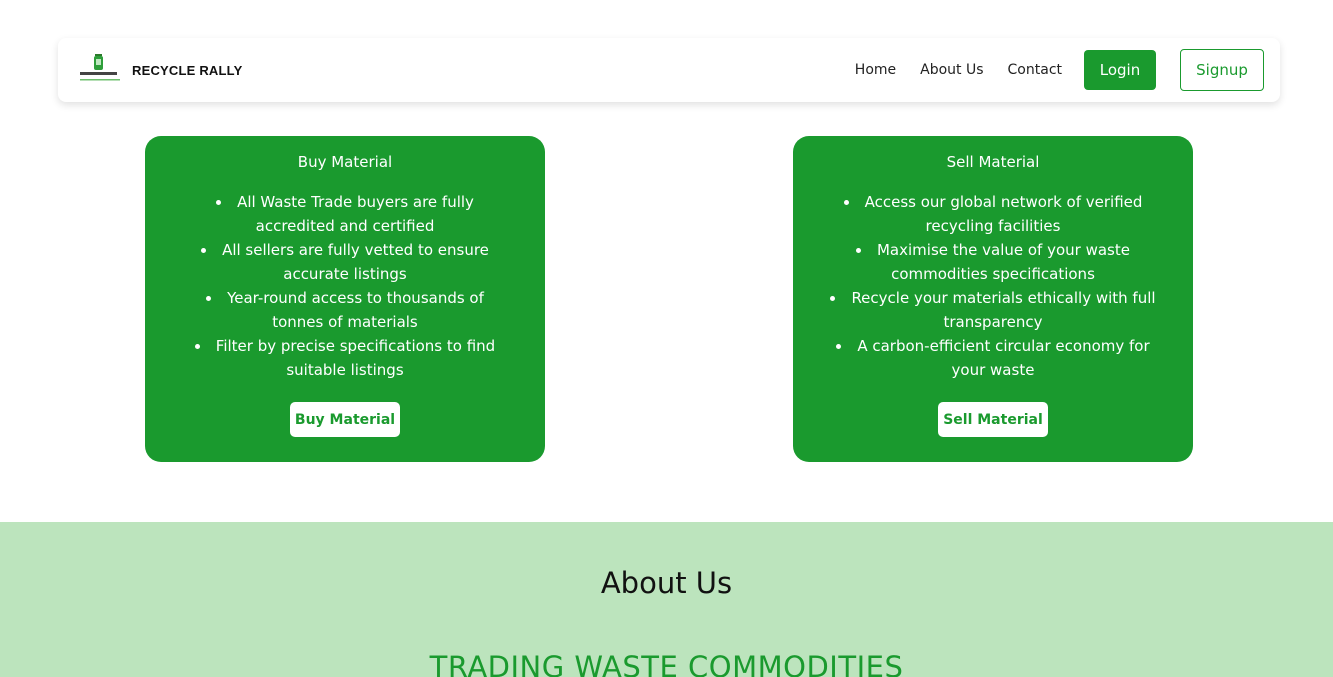 The width and height of the screenshot is (1333, 677). Describe the element at coordinates (187, 70) in the screenshot. I see `brand-name: RECYCLE RALLY` at that location.